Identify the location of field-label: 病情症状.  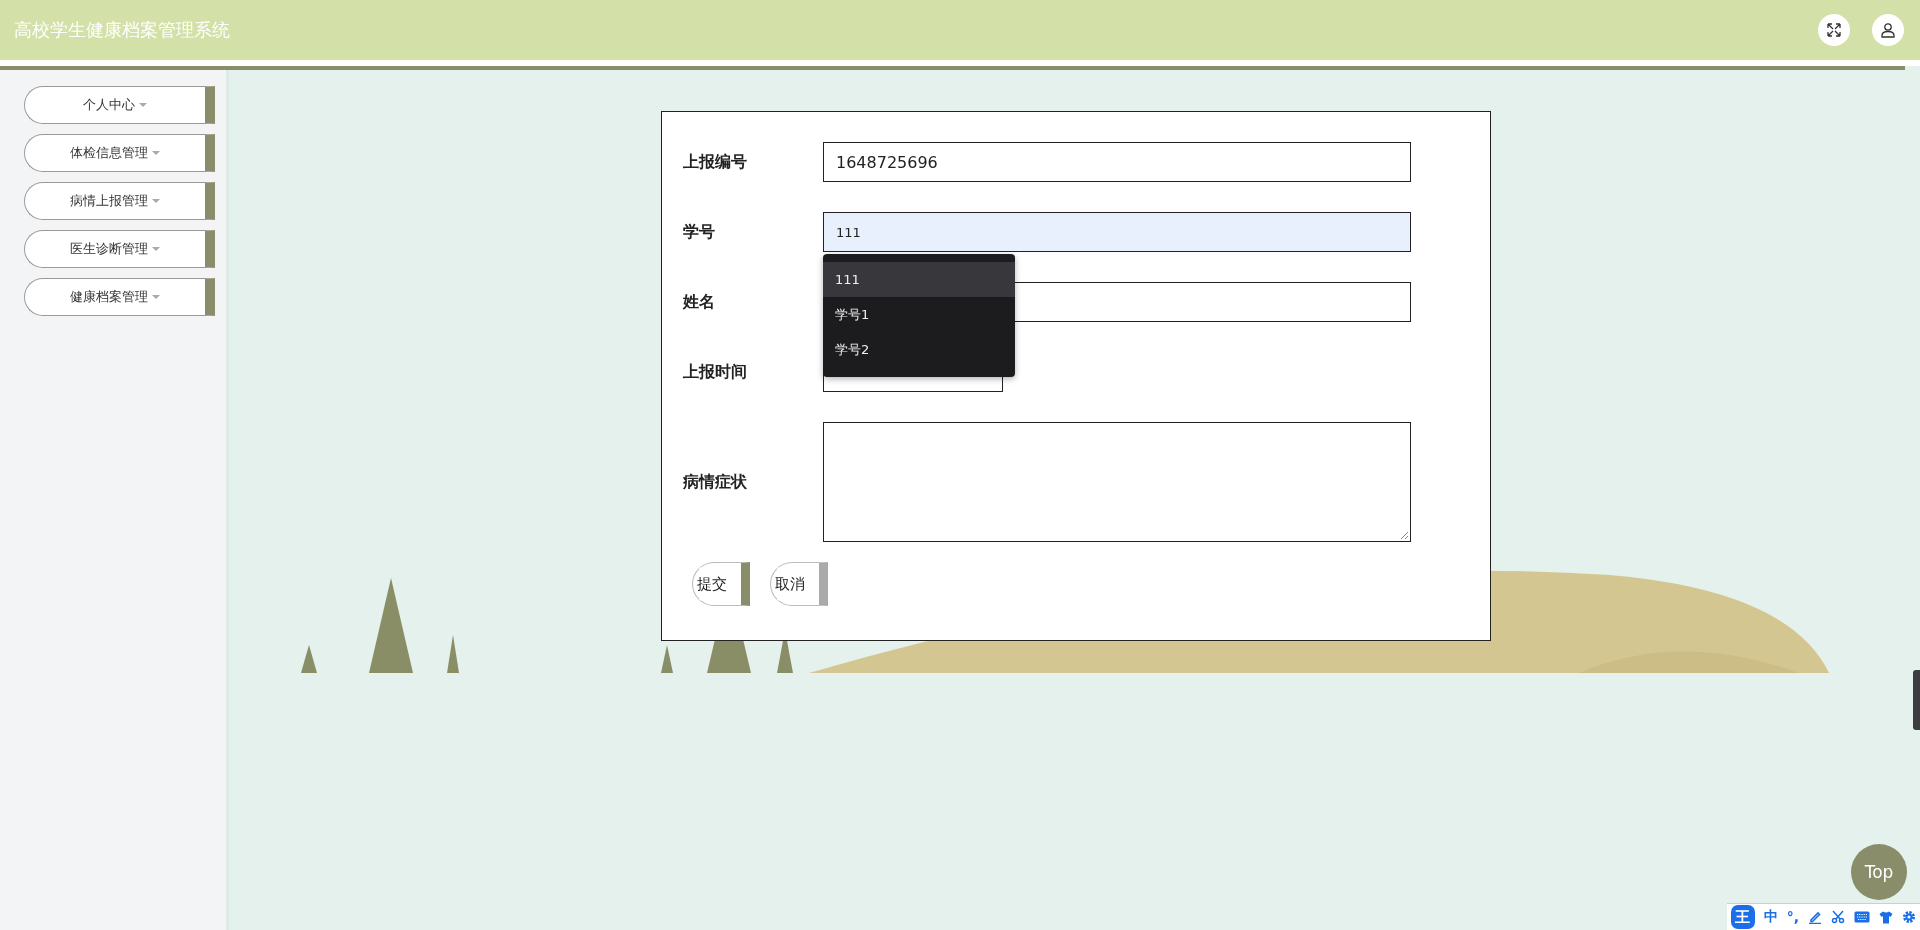
(715, 482).